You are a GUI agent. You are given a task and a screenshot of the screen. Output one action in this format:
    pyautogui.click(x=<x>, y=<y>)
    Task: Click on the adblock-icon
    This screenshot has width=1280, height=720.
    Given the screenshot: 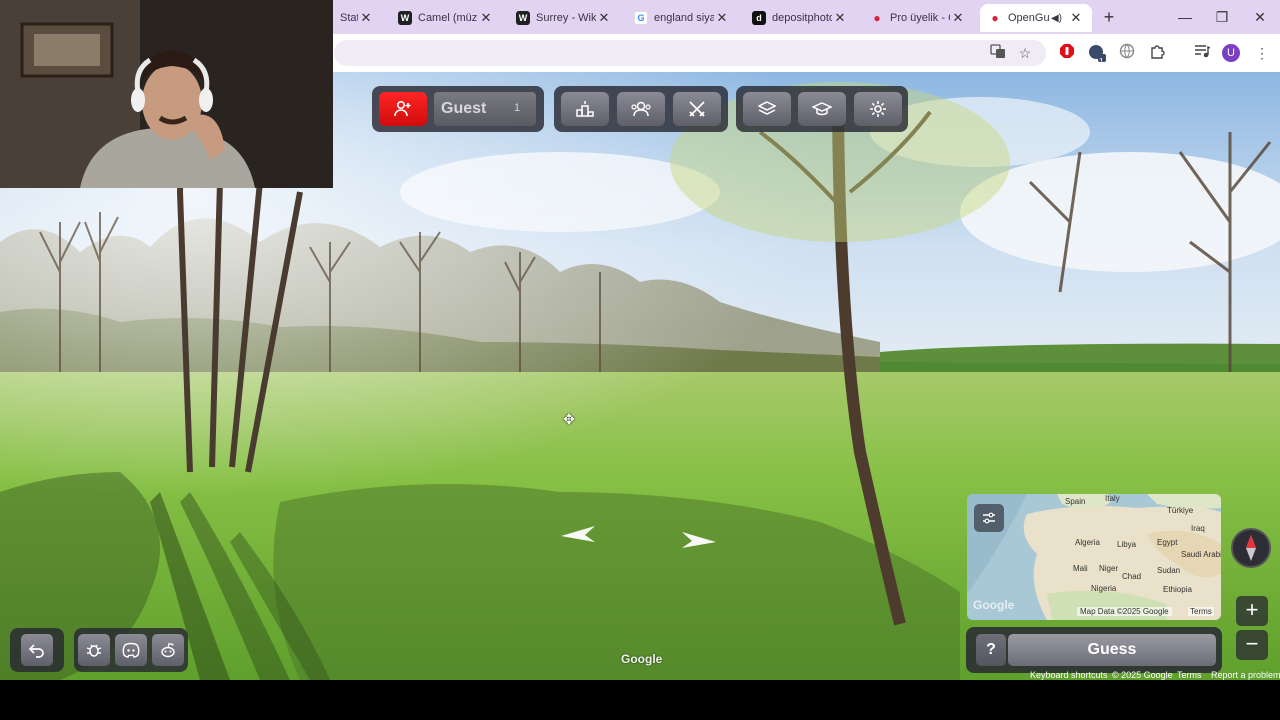 What is the action you would take?
    pyautogui.click(x=1067, y=53)
    